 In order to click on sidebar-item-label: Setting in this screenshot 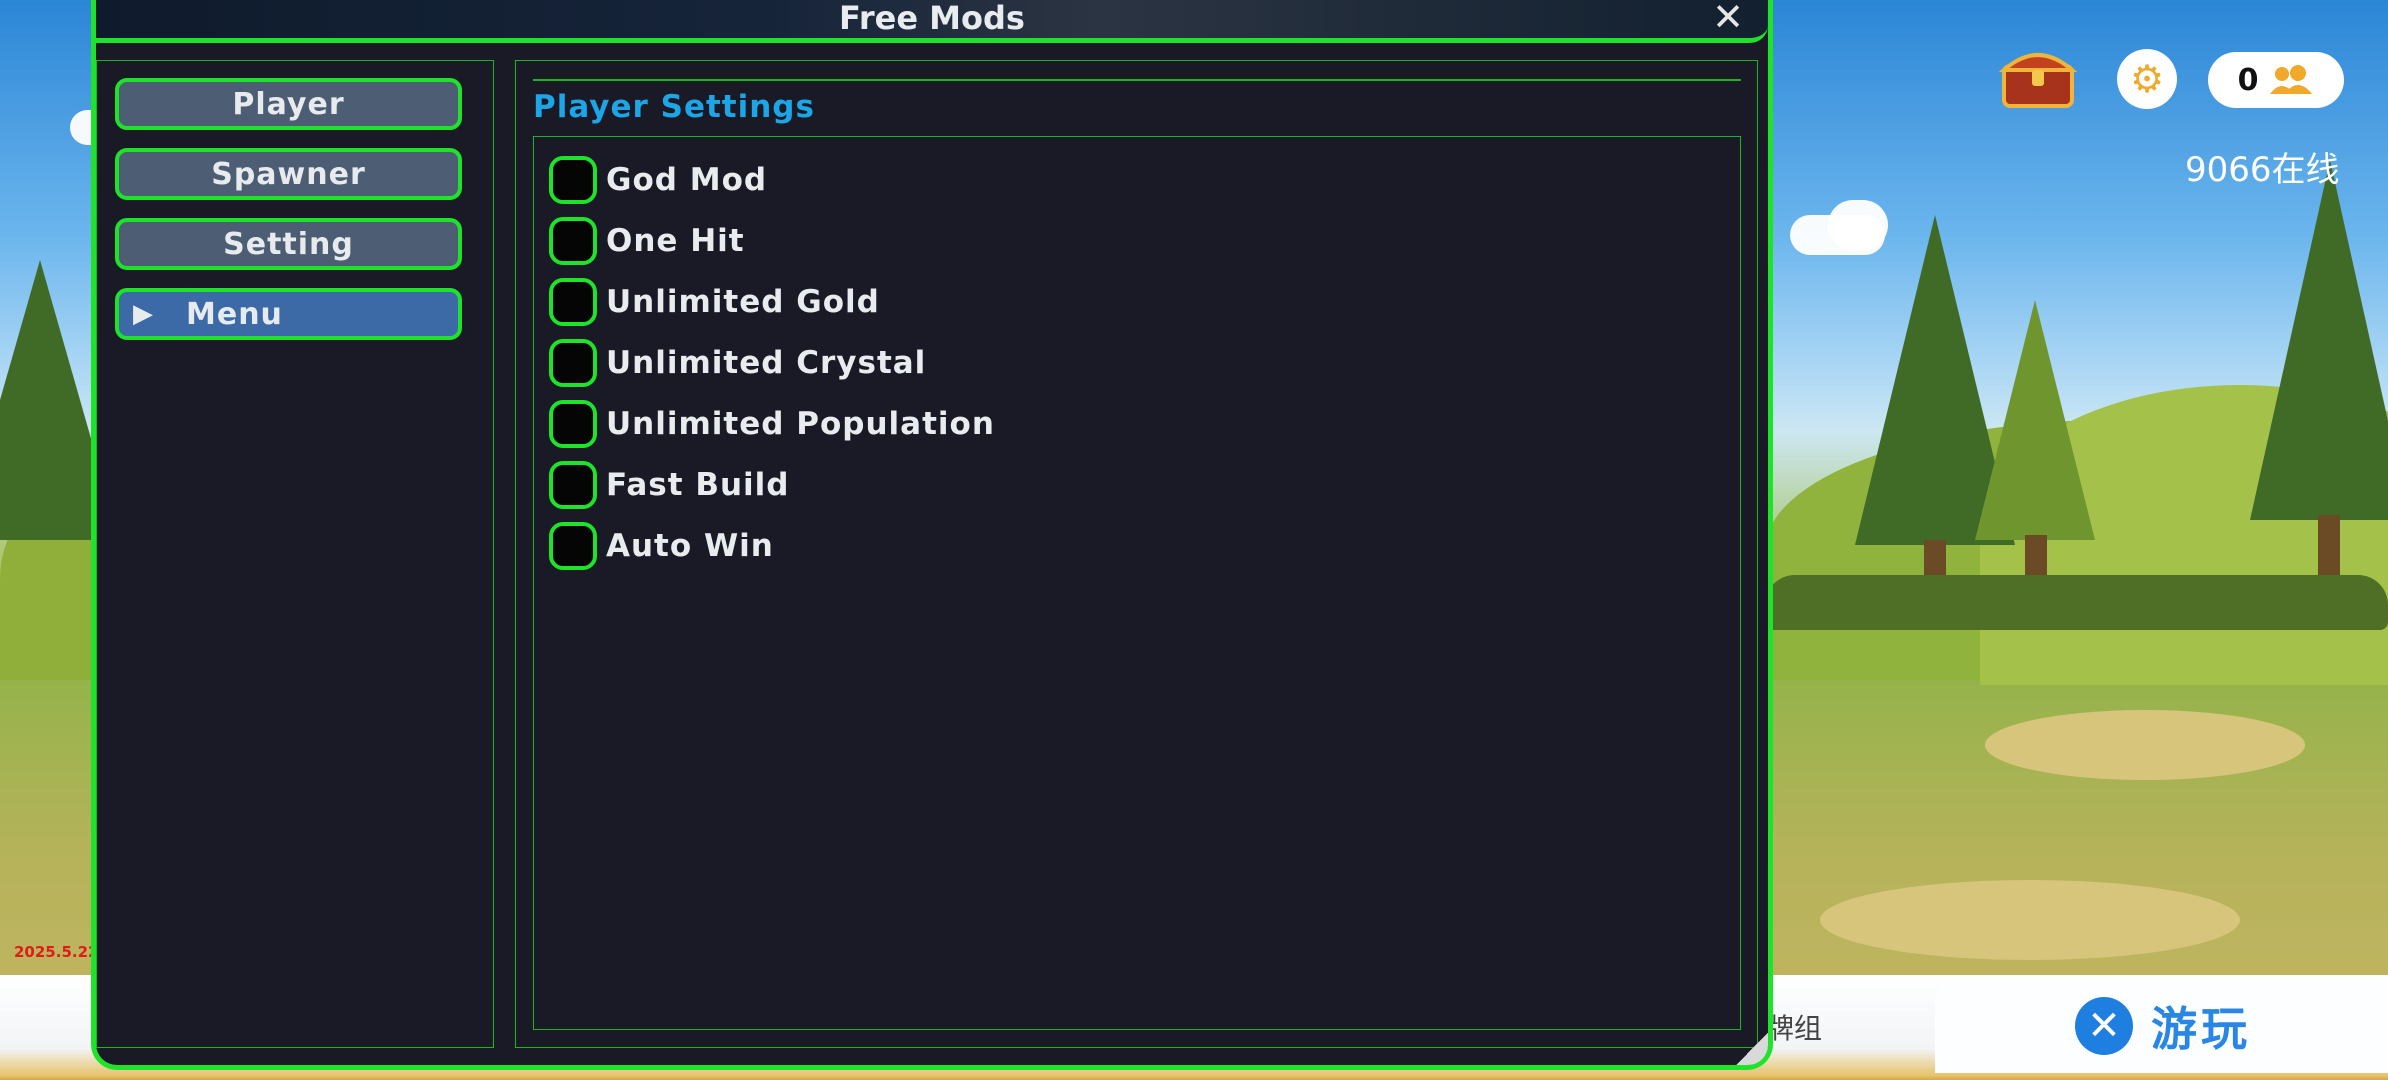, I will do `click(288, 244)`.